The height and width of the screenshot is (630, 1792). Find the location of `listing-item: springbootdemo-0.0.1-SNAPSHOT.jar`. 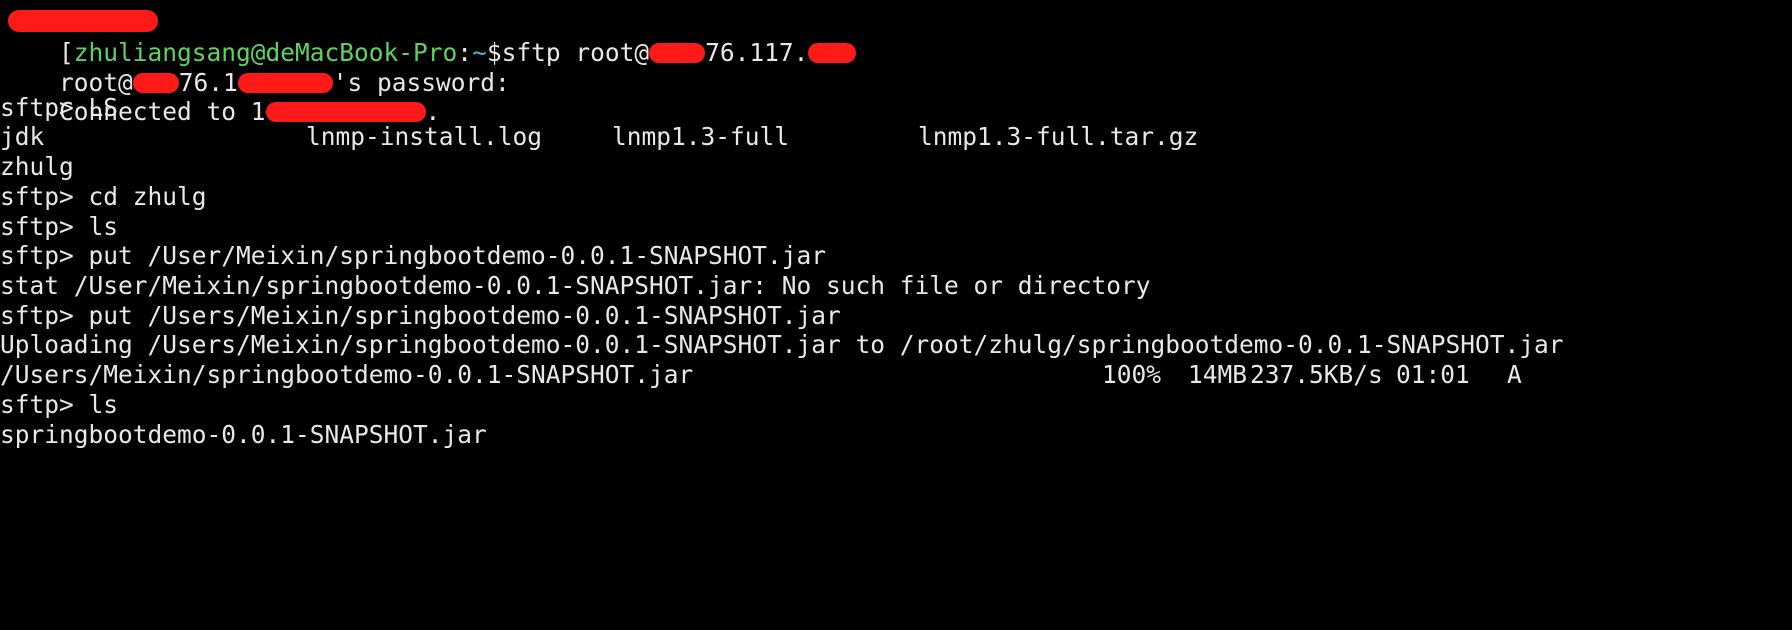

listing-item: springbootdemo-0.0.1-SNAPSHOT.jar is located at coordinates (243, 434).